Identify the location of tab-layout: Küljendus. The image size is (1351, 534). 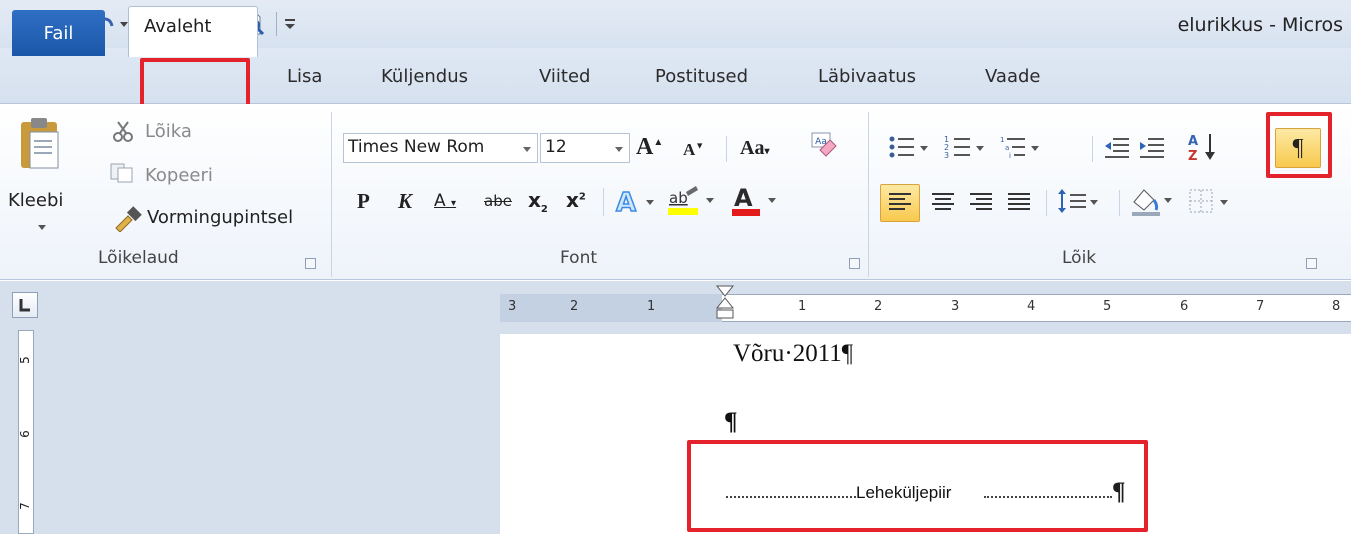
(424, 76).